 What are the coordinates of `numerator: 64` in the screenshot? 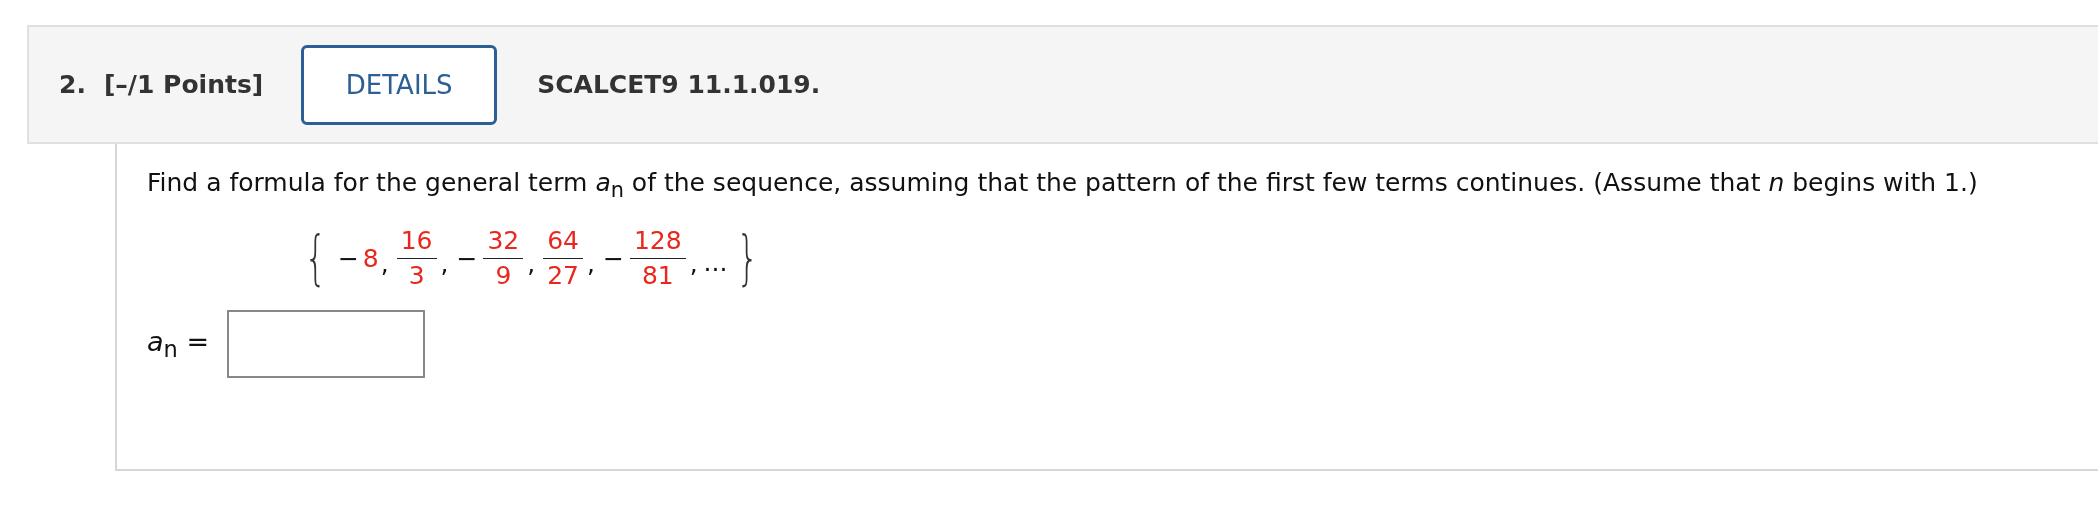 It's located at (563, 241).